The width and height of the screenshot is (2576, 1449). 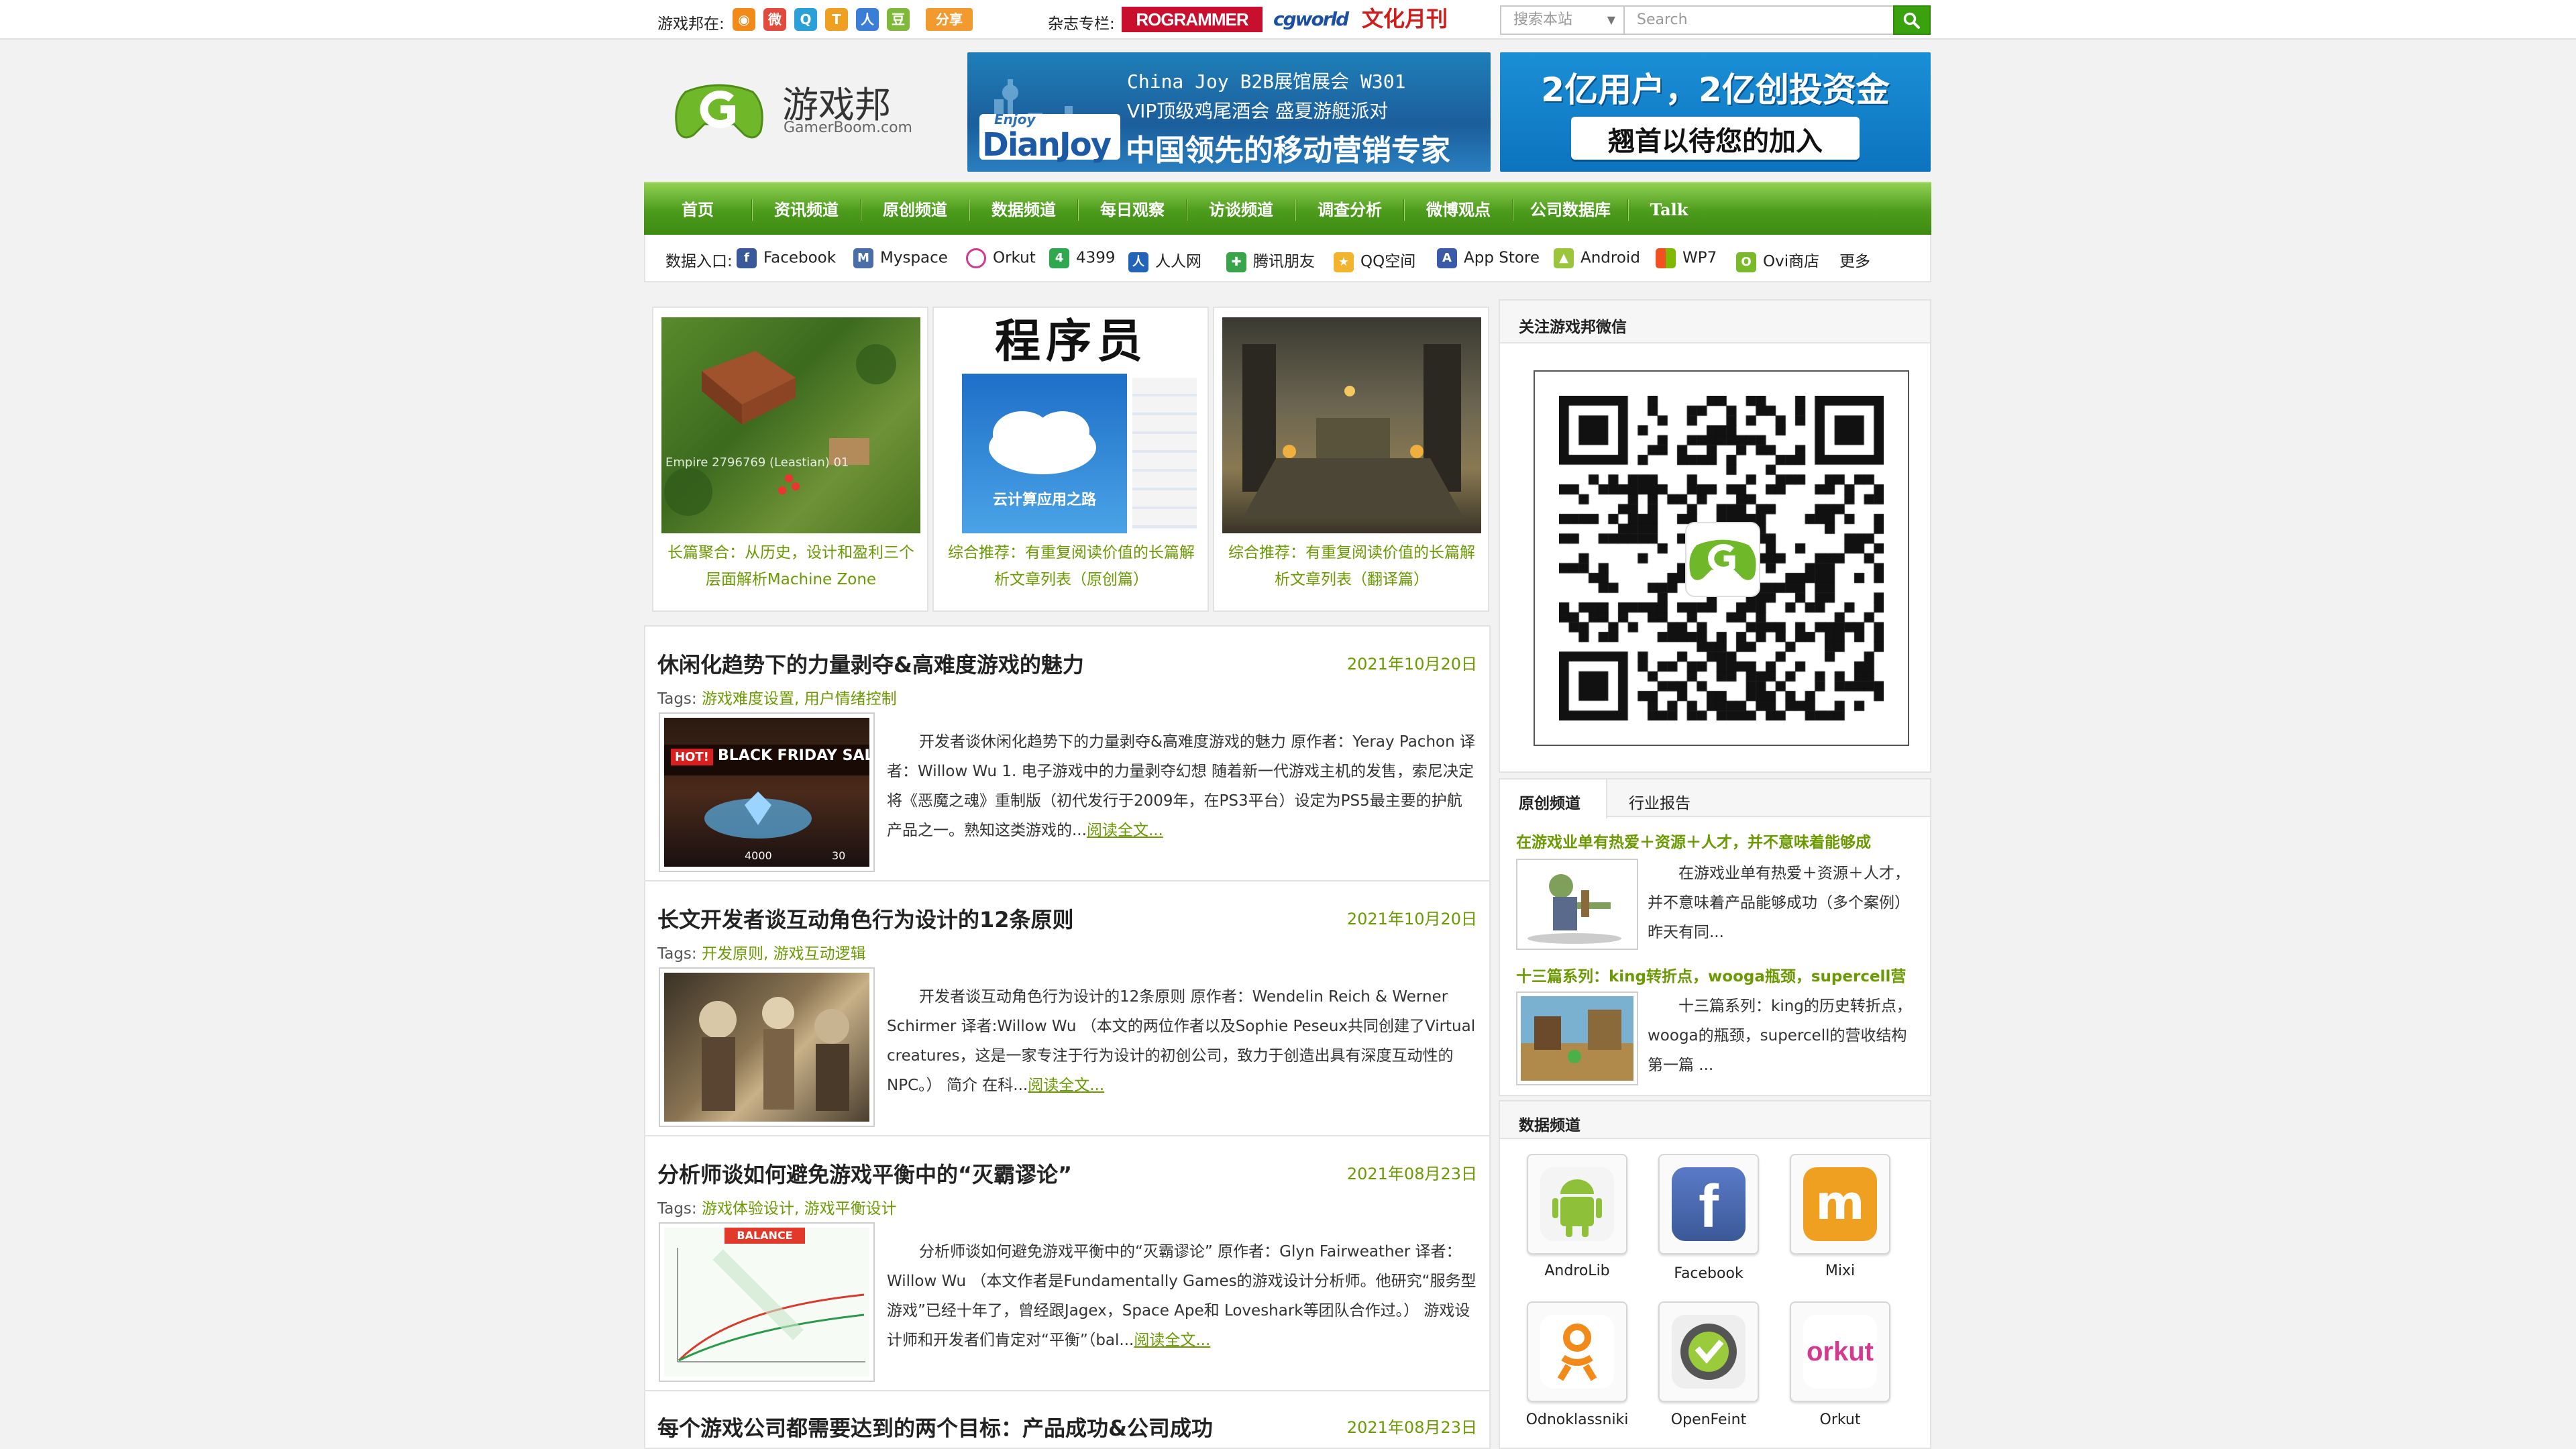 What do you see at coordinates (1001, 258) in the screenshot?
I see `data-entry-orkut: Orkut` at bounding box center [1001, 258].